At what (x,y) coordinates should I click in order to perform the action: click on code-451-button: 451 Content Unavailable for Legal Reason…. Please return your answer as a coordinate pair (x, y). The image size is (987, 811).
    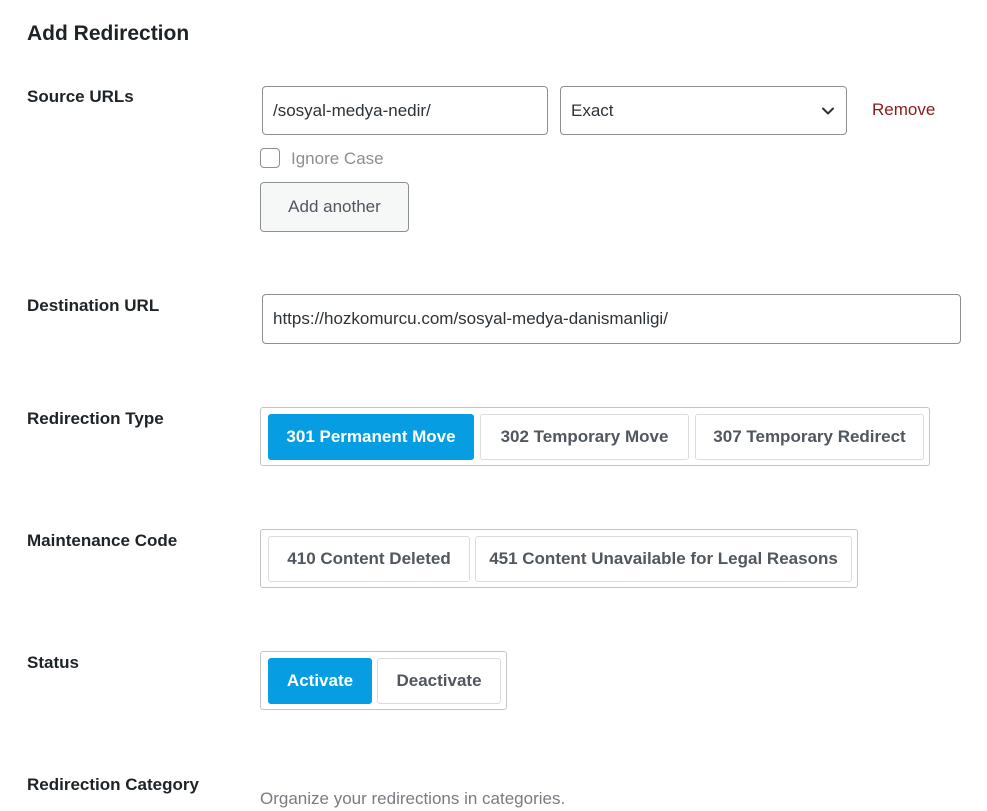
    Looking at the image, I should click on (663, 559).